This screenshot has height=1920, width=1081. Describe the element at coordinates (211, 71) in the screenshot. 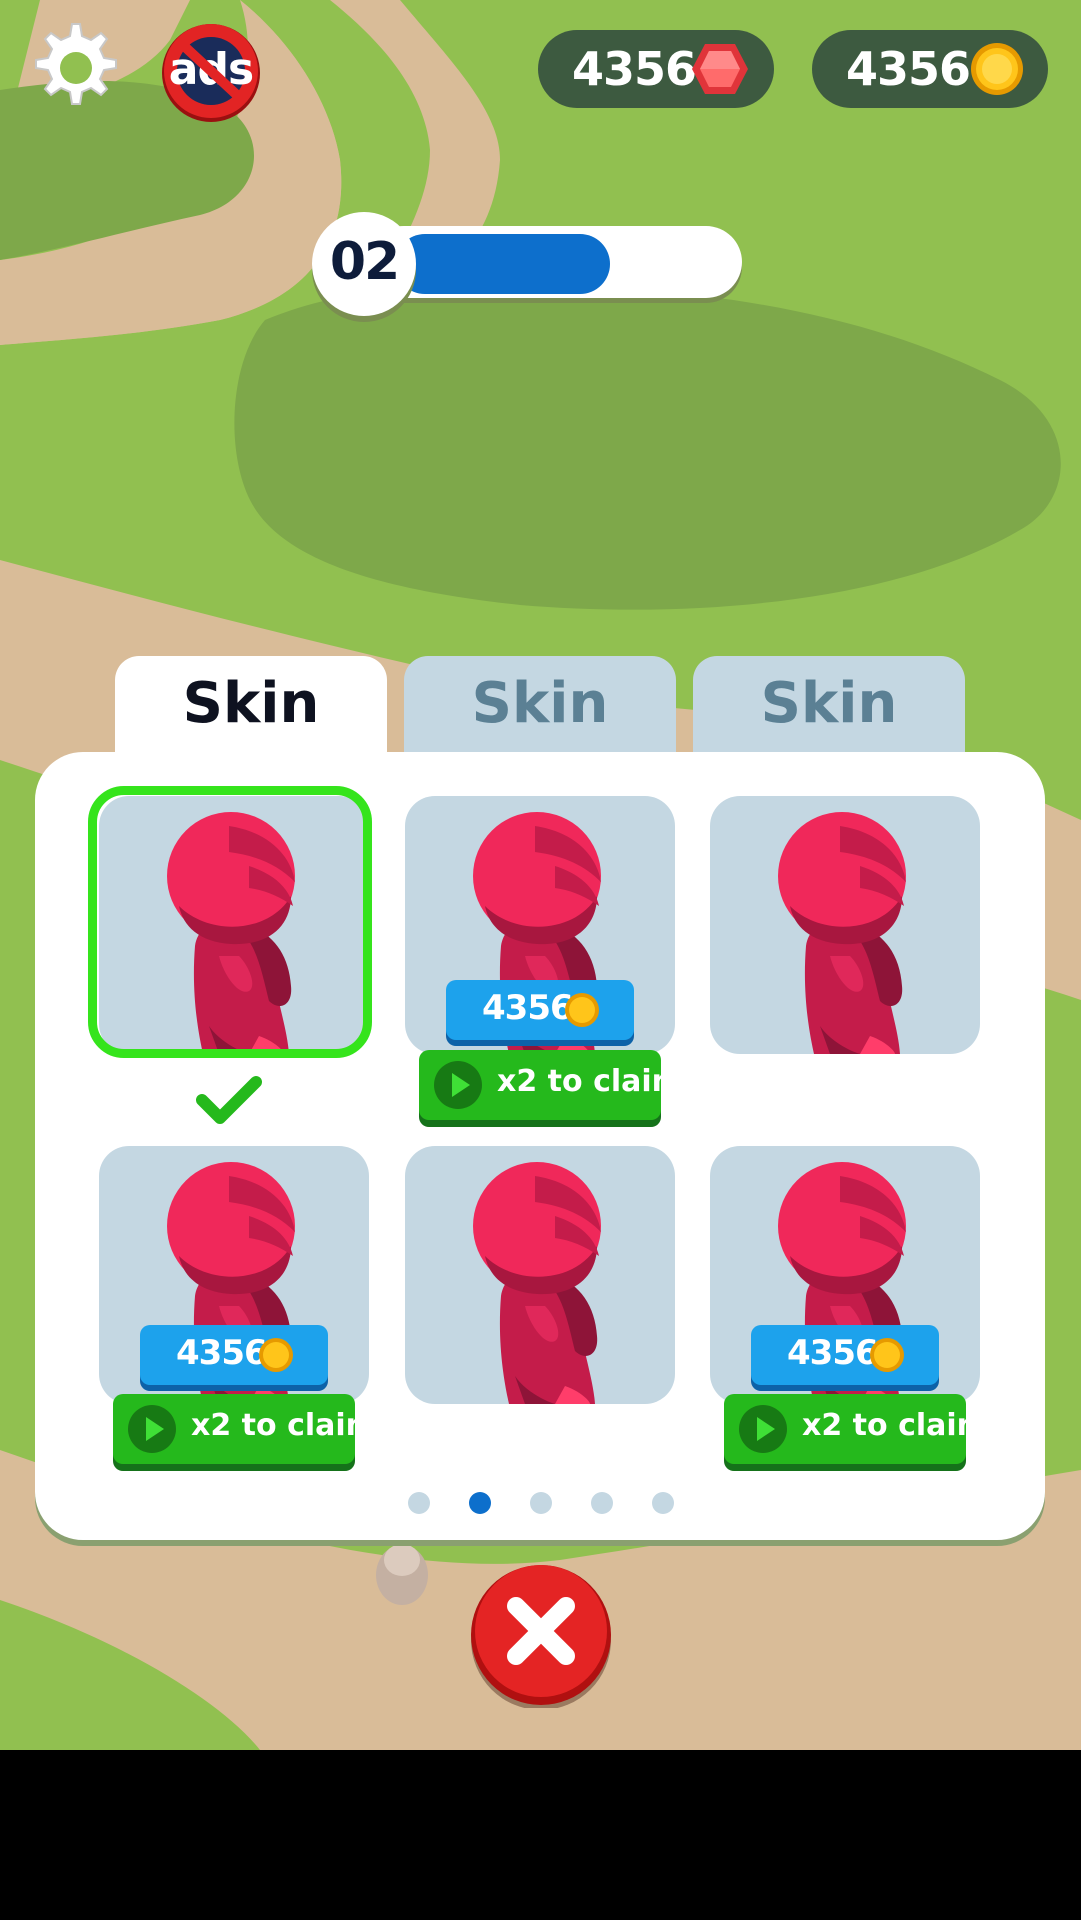

I see `no-ads-slash-icon` at that location.